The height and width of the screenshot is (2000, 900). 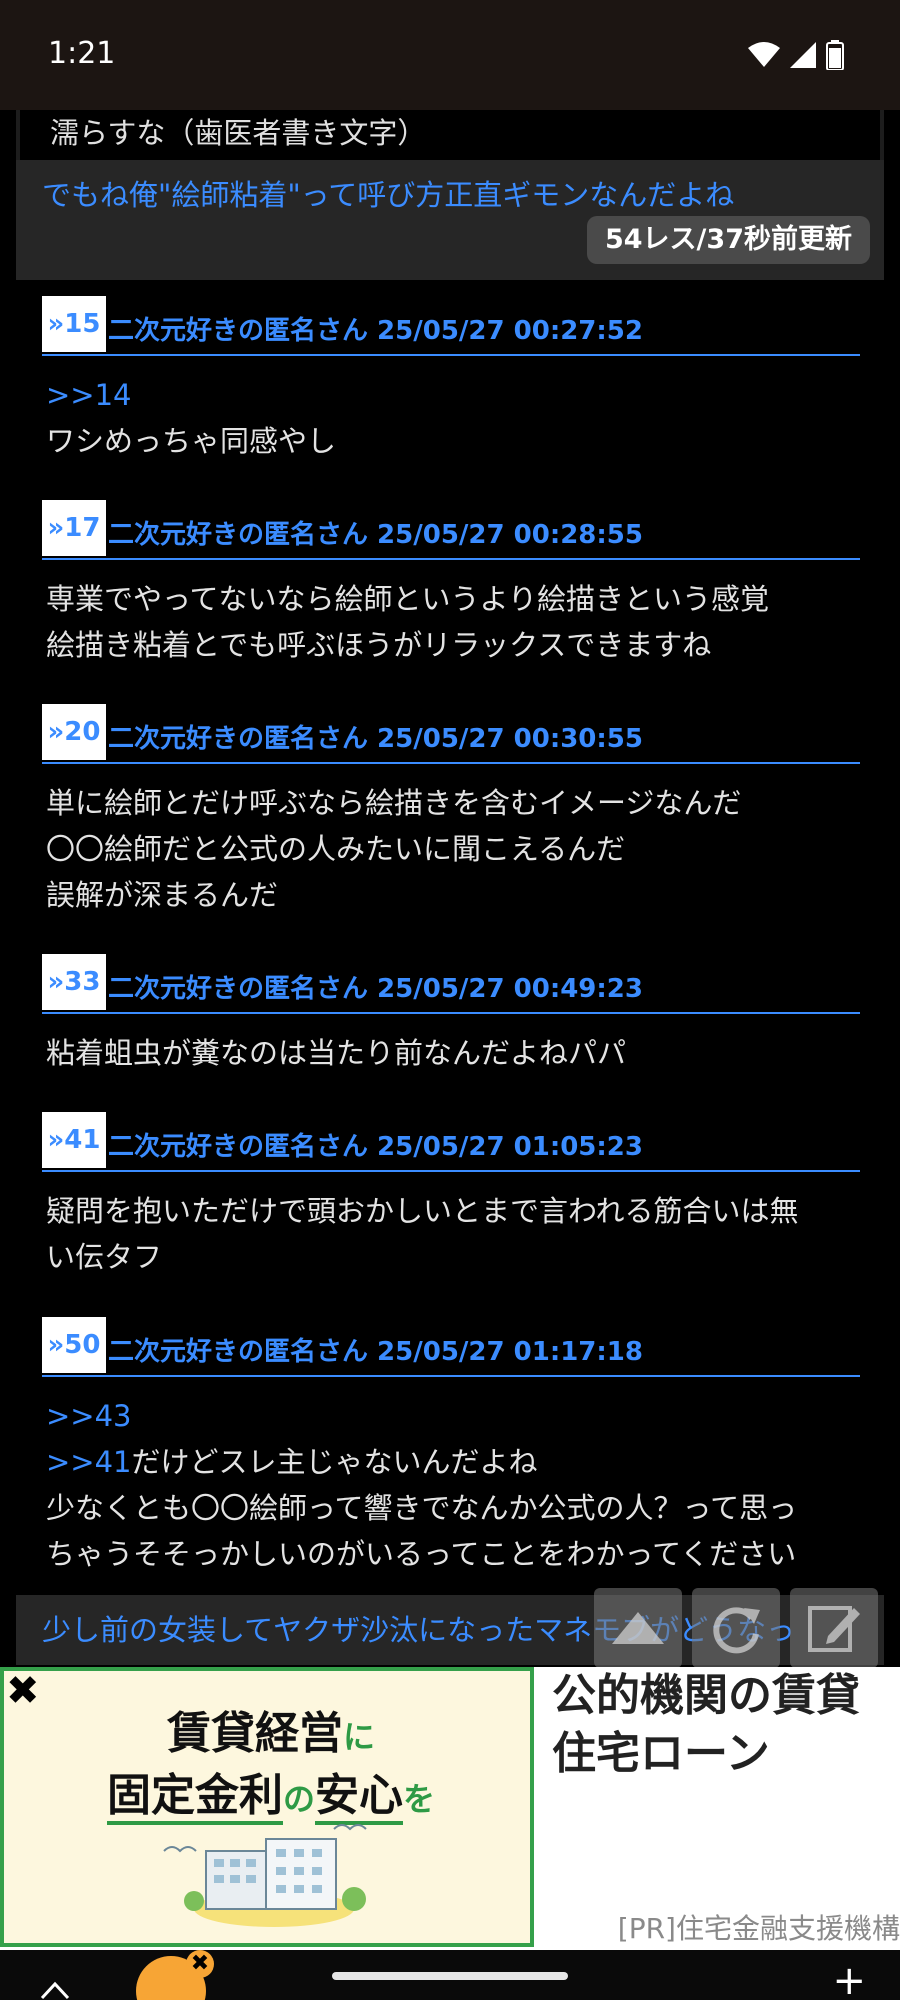 I want to click on post-number-button: » 50, so click(x=74, y=1345).